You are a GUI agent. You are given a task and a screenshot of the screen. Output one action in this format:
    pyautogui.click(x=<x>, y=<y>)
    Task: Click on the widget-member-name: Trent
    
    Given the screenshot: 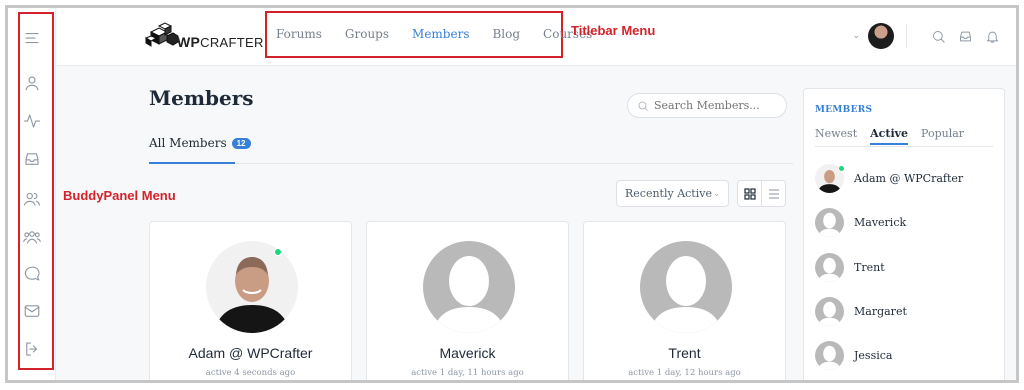 What is the action you would take?
    pyautogui.click(x=869, y=267)
    